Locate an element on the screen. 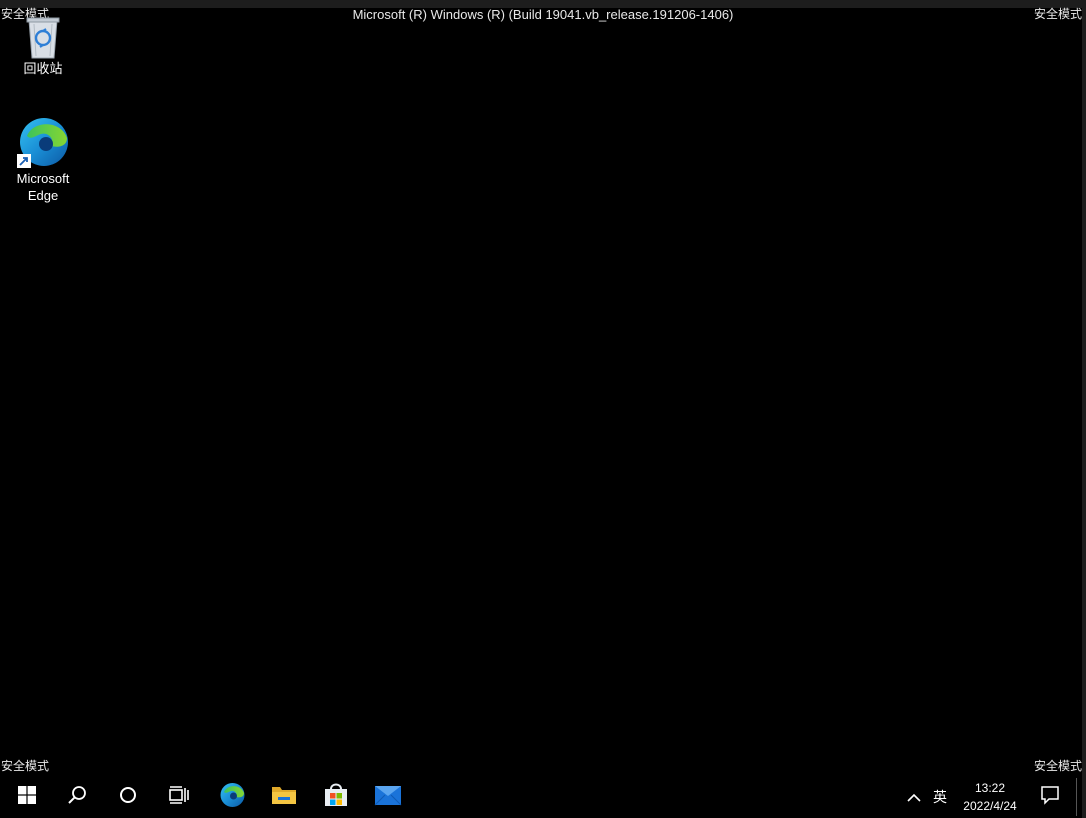  task-view-button is located at coordinates (179, 797).